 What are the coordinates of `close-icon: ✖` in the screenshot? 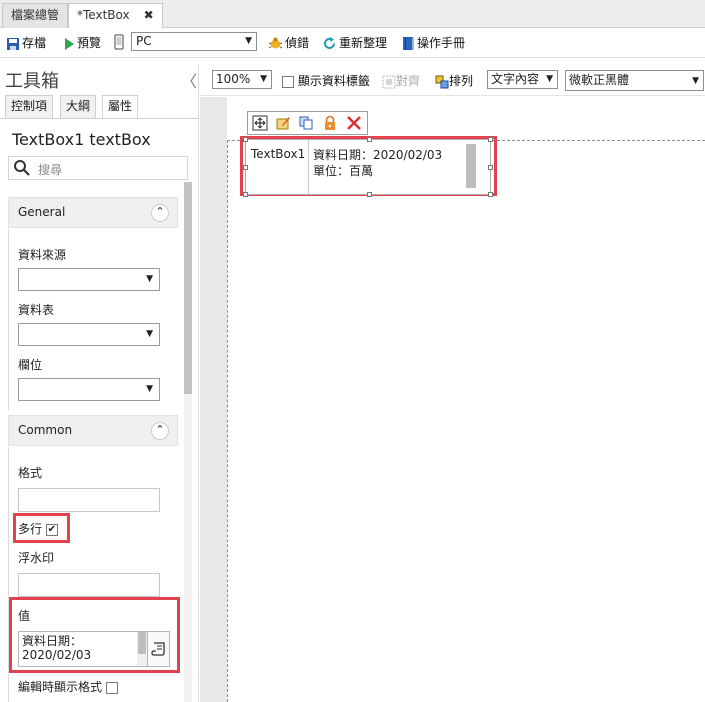 It's located at (149, 15).